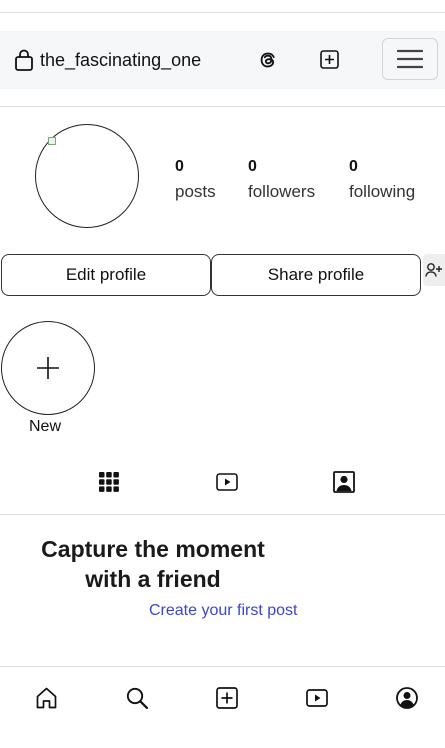  What do you see at coordinates (317, 698) in the screenshot?
I see `reels-nav-icon` at bounding box center [317, 698].